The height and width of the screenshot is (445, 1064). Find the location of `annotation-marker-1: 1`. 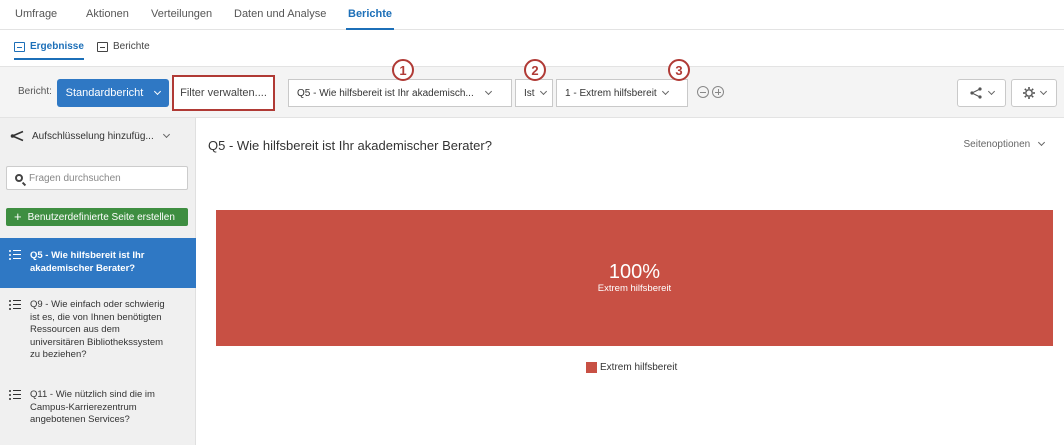

annotation-marker-1: 1 is located at coordinates (403, 70).